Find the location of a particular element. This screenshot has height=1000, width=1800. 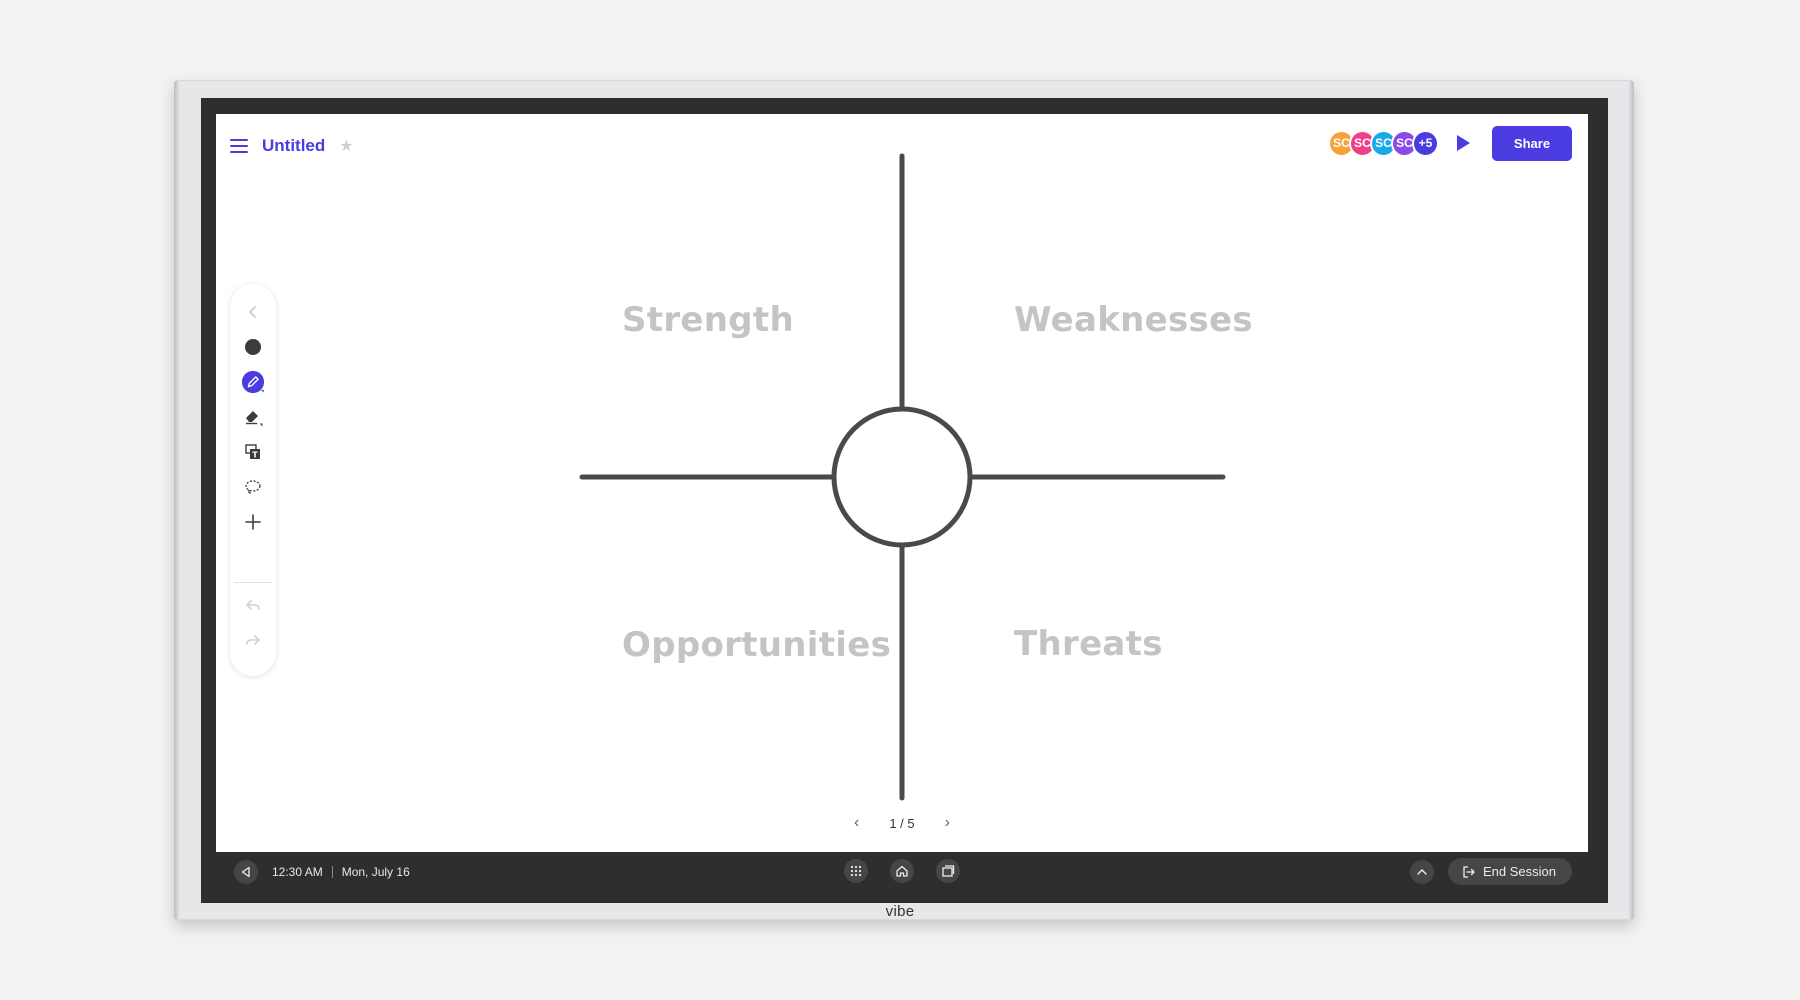

quadrant-label-threats: Threats is located at coordinates (1088, 644).